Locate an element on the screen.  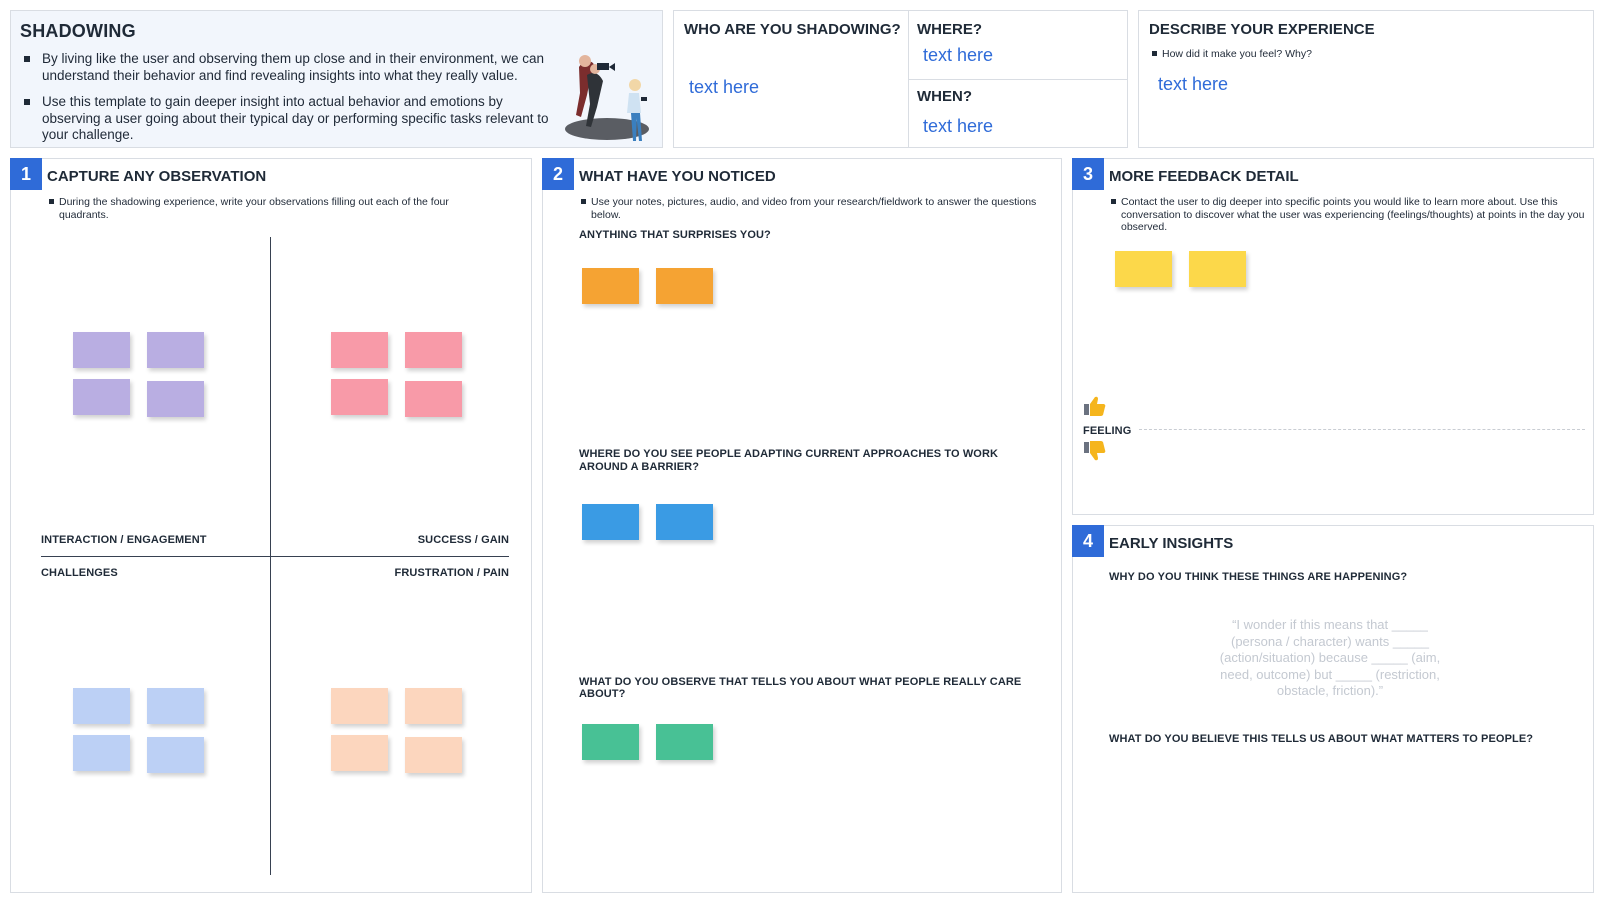
when-input: text here is located at coordinates (958, 126).